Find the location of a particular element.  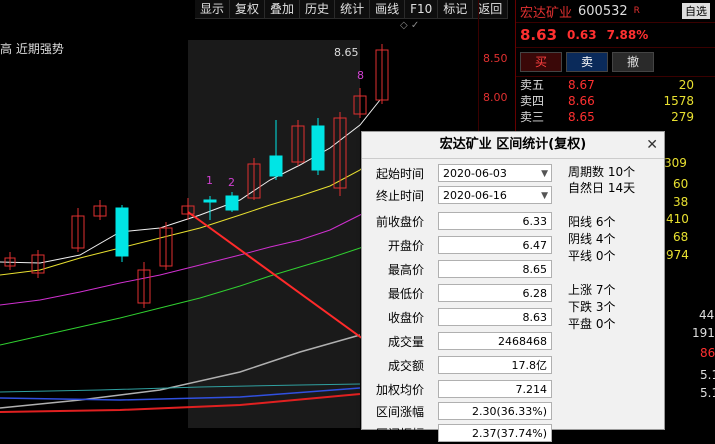

stat-label: 成交额 is located at coordinates (405, 366).